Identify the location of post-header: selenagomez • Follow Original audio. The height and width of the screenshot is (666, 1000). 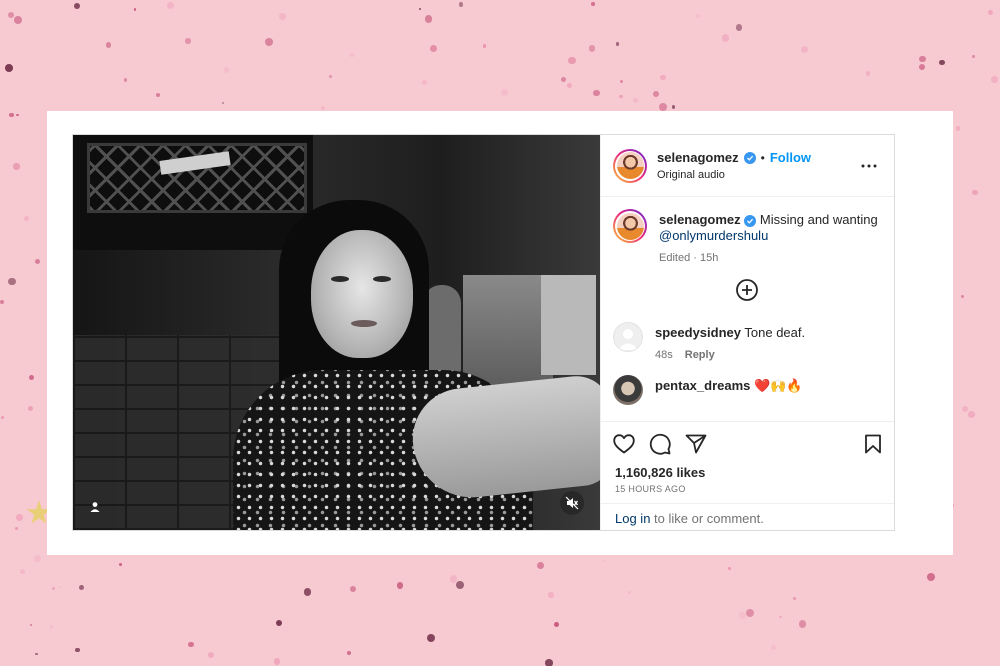
(747, 166).